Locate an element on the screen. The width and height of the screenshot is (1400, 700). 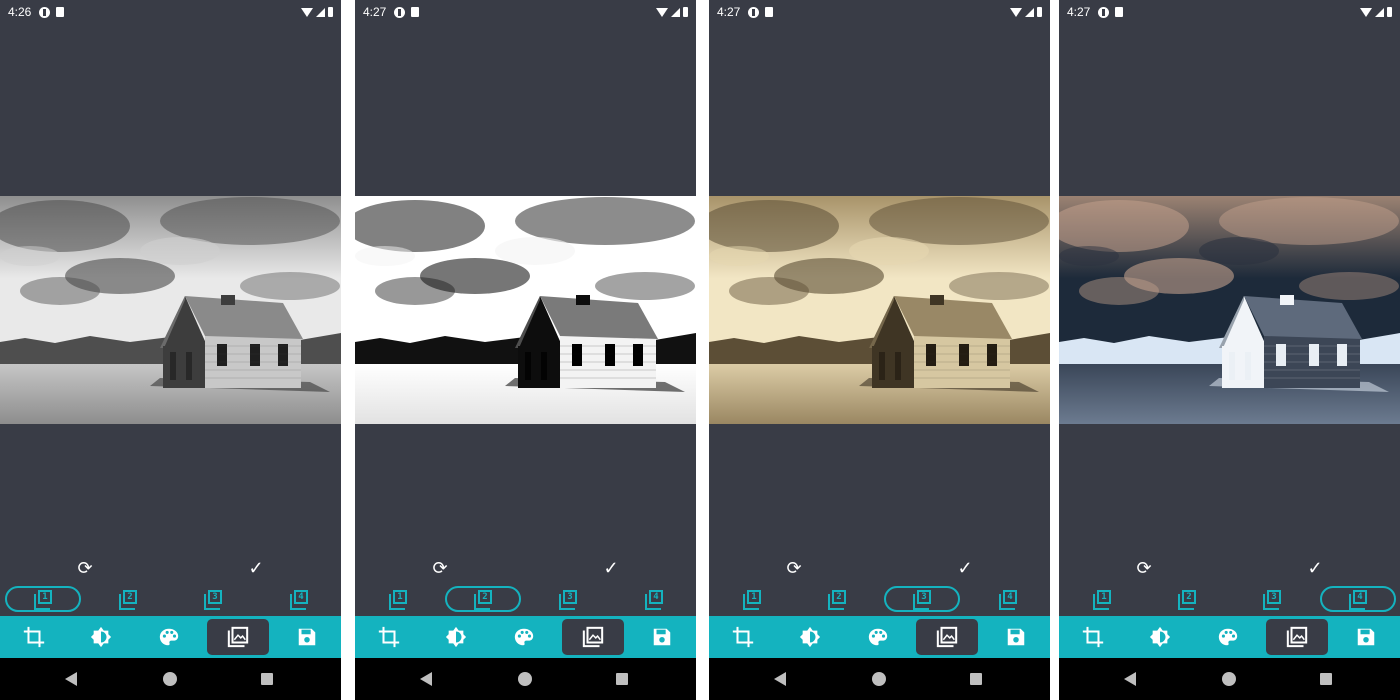
filter-3-icon: 3 is located at coordinates (1272, 600).